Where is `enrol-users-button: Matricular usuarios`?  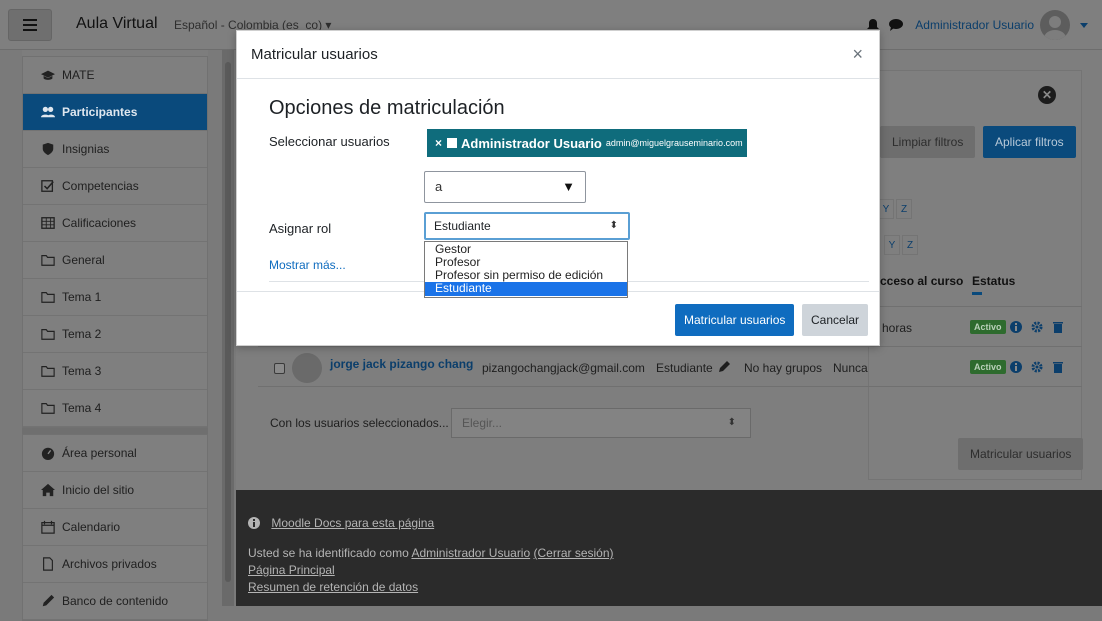
enrol-users-button: Matricular usuarios is located at coordinates (735, 320).